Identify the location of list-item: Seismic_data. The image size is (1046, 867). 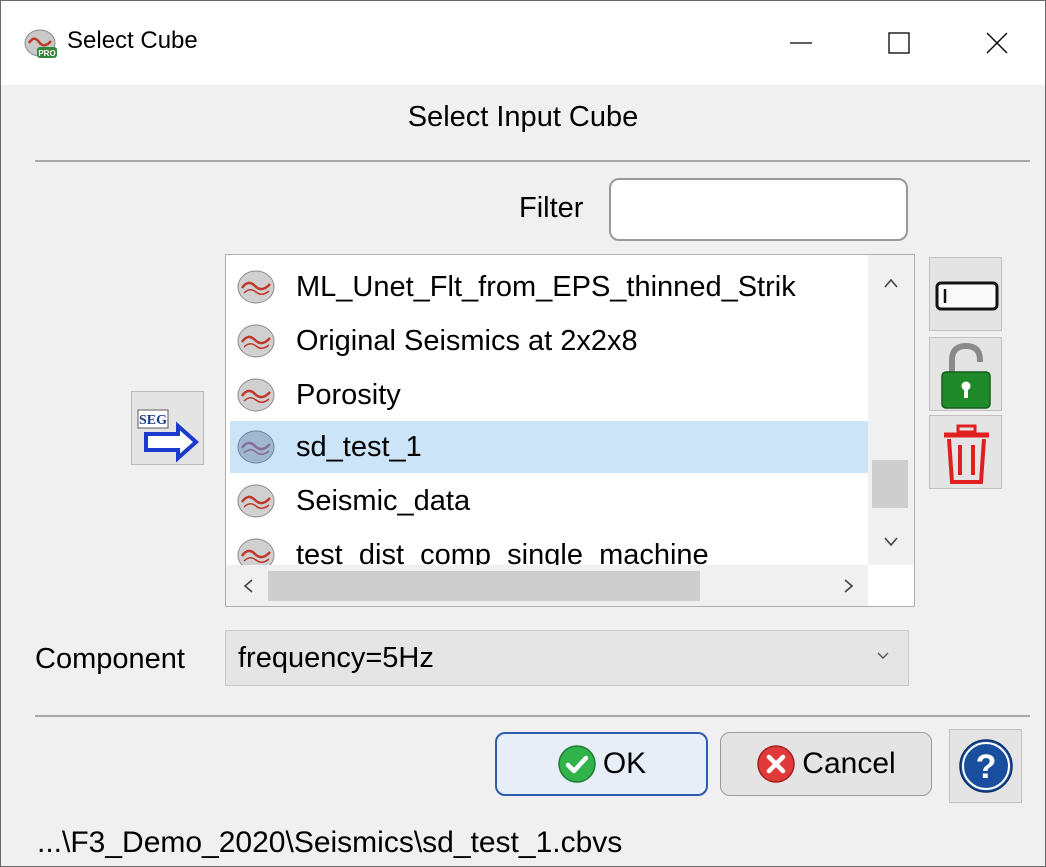
(549, 501).